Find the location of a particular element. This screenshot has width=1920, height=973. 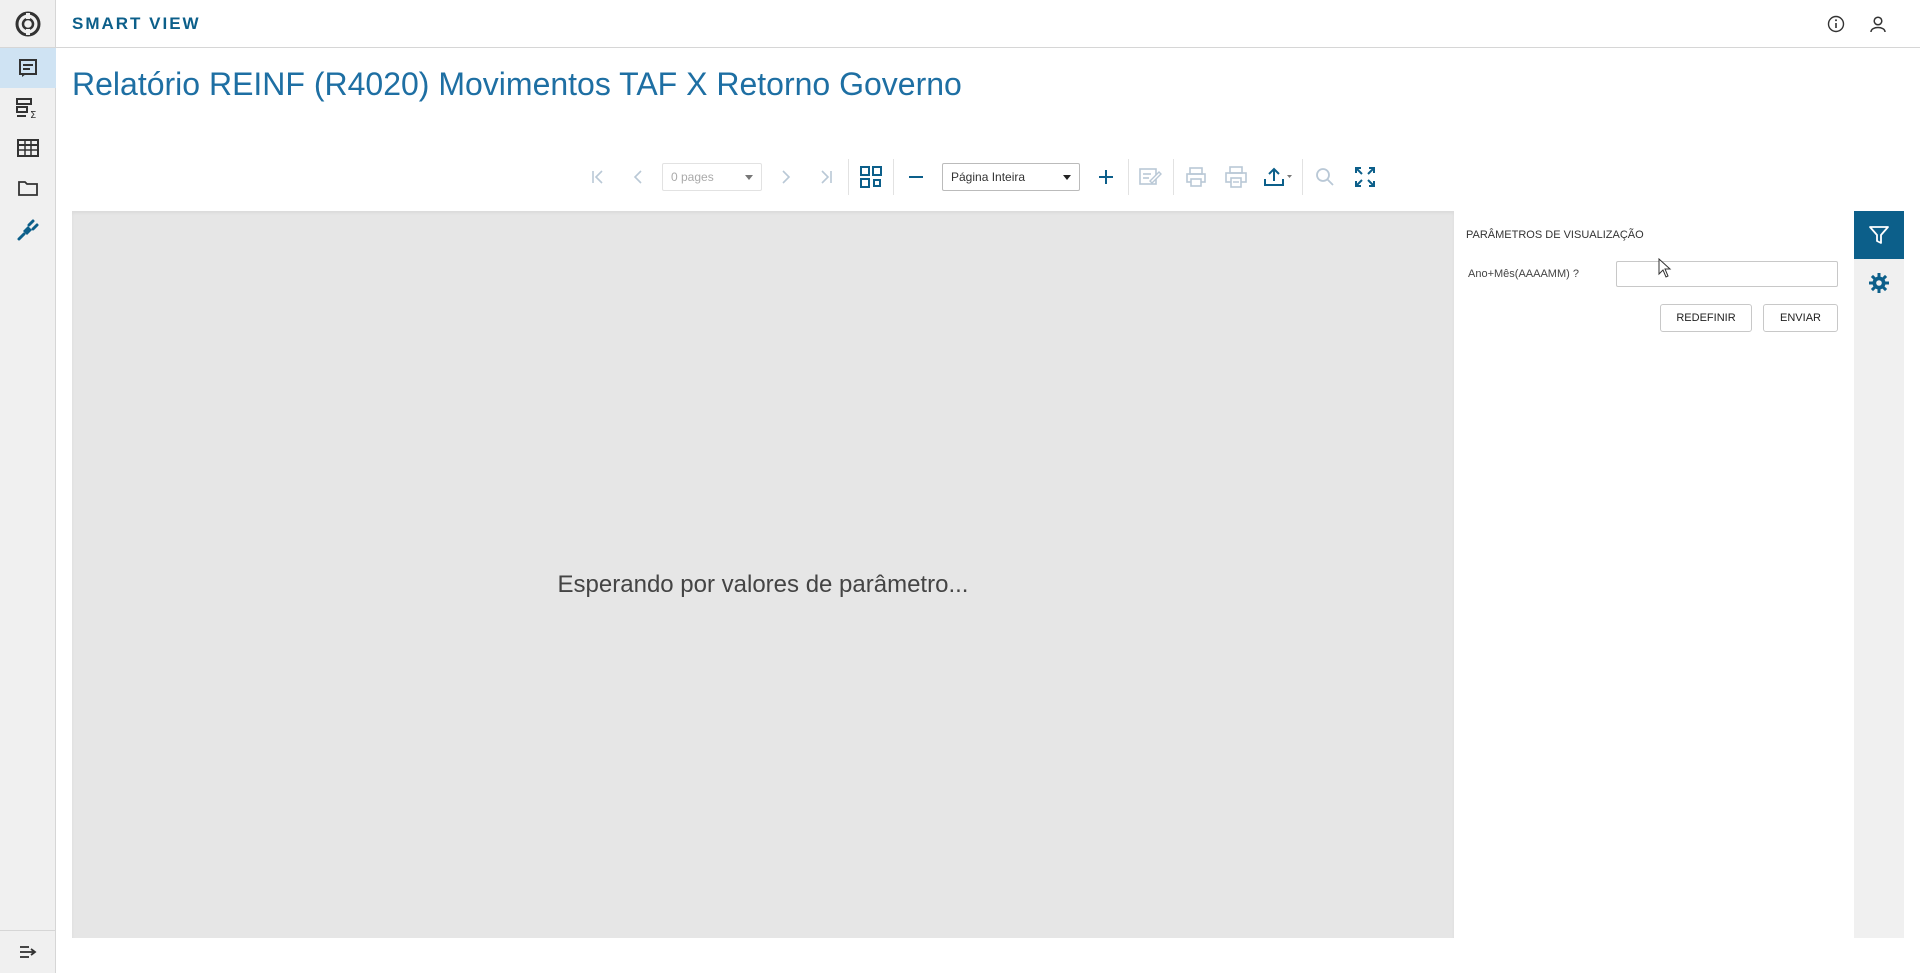

analysis-sigma-icon: Σ is located at coordinates (26, 108).